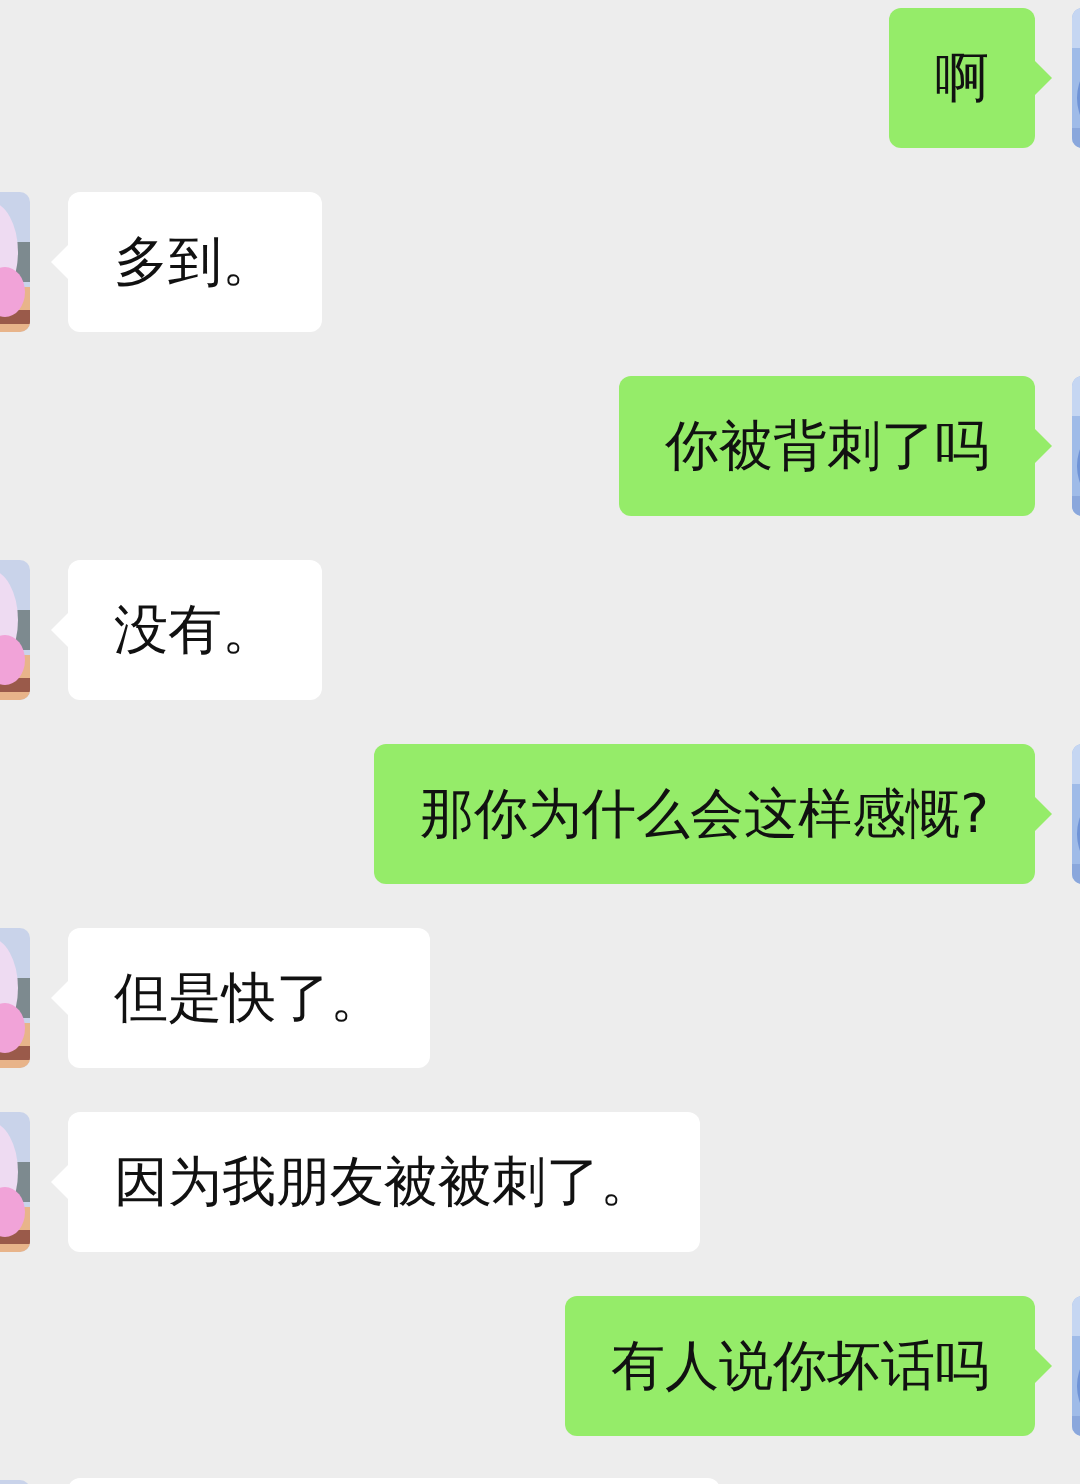 The width and height of the screenshot is (1080, 1484). I want to click on message-text: 但是快了。, so click(249, 998).